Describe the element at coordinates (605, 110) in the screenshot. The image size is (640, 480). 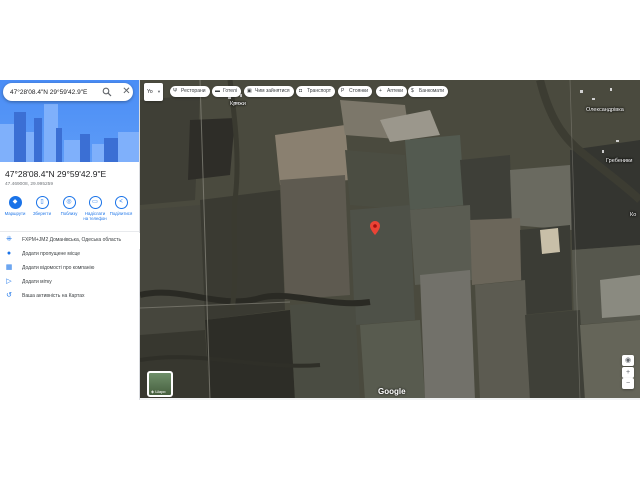
I see `map-place-label: Олександрівка` at that location.